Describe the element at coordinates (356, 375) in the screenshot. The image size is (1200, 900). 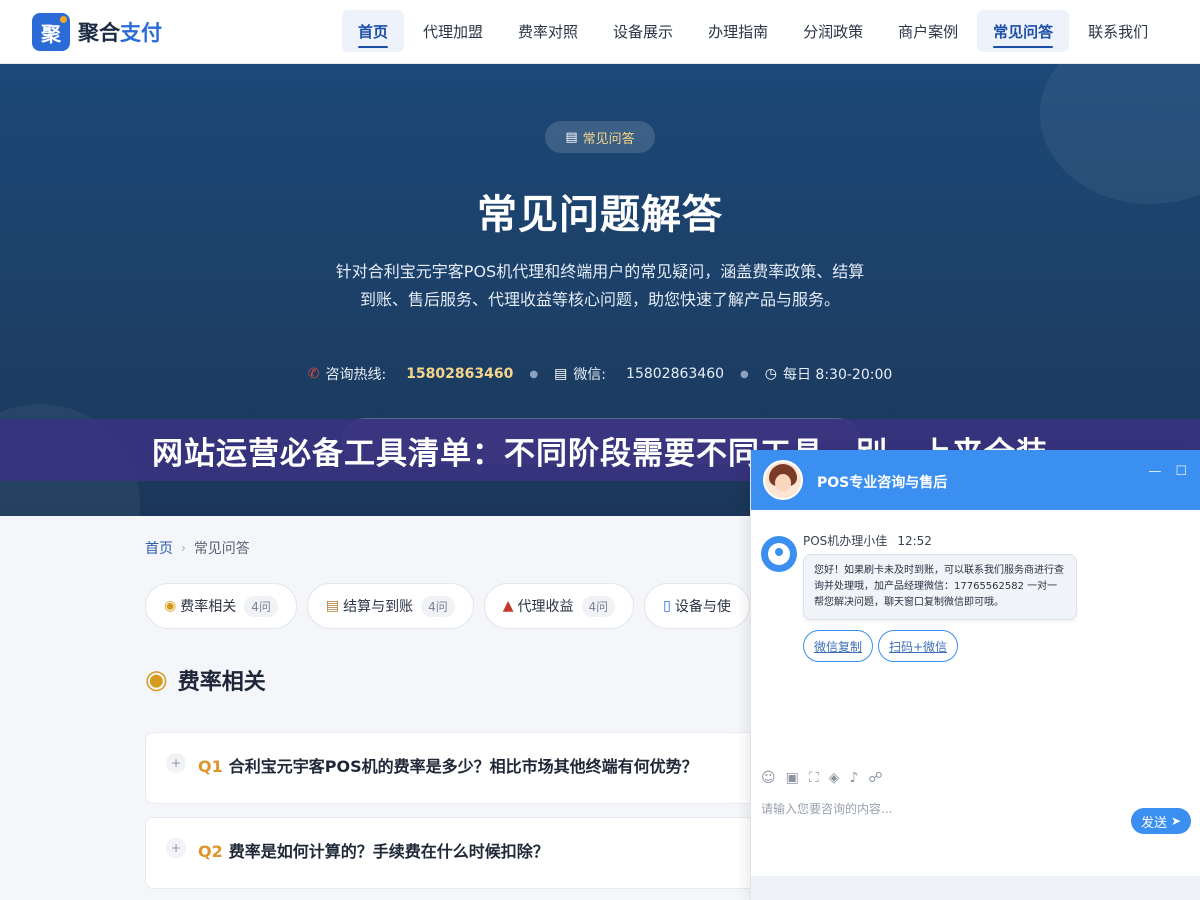
I see `hotline-label: 咨询热线:` at that location.